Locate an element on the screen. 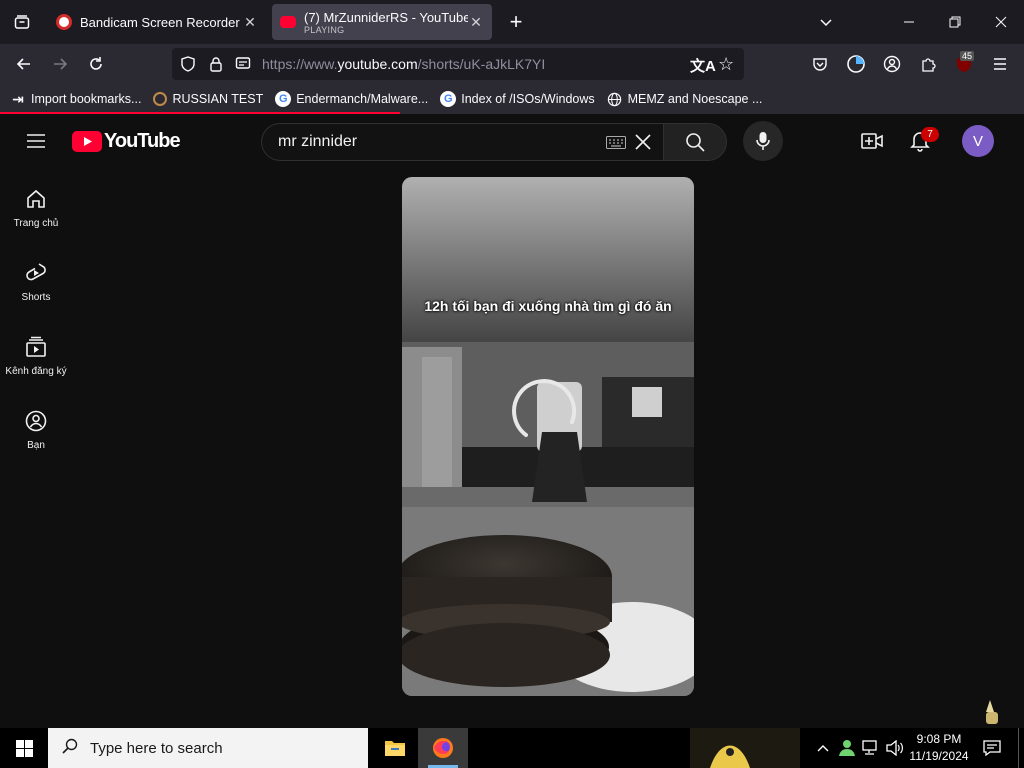 Image resolution: width=1024 pixels, height=768 pixels. windows-start-icon is located at coordinates (24, 748).